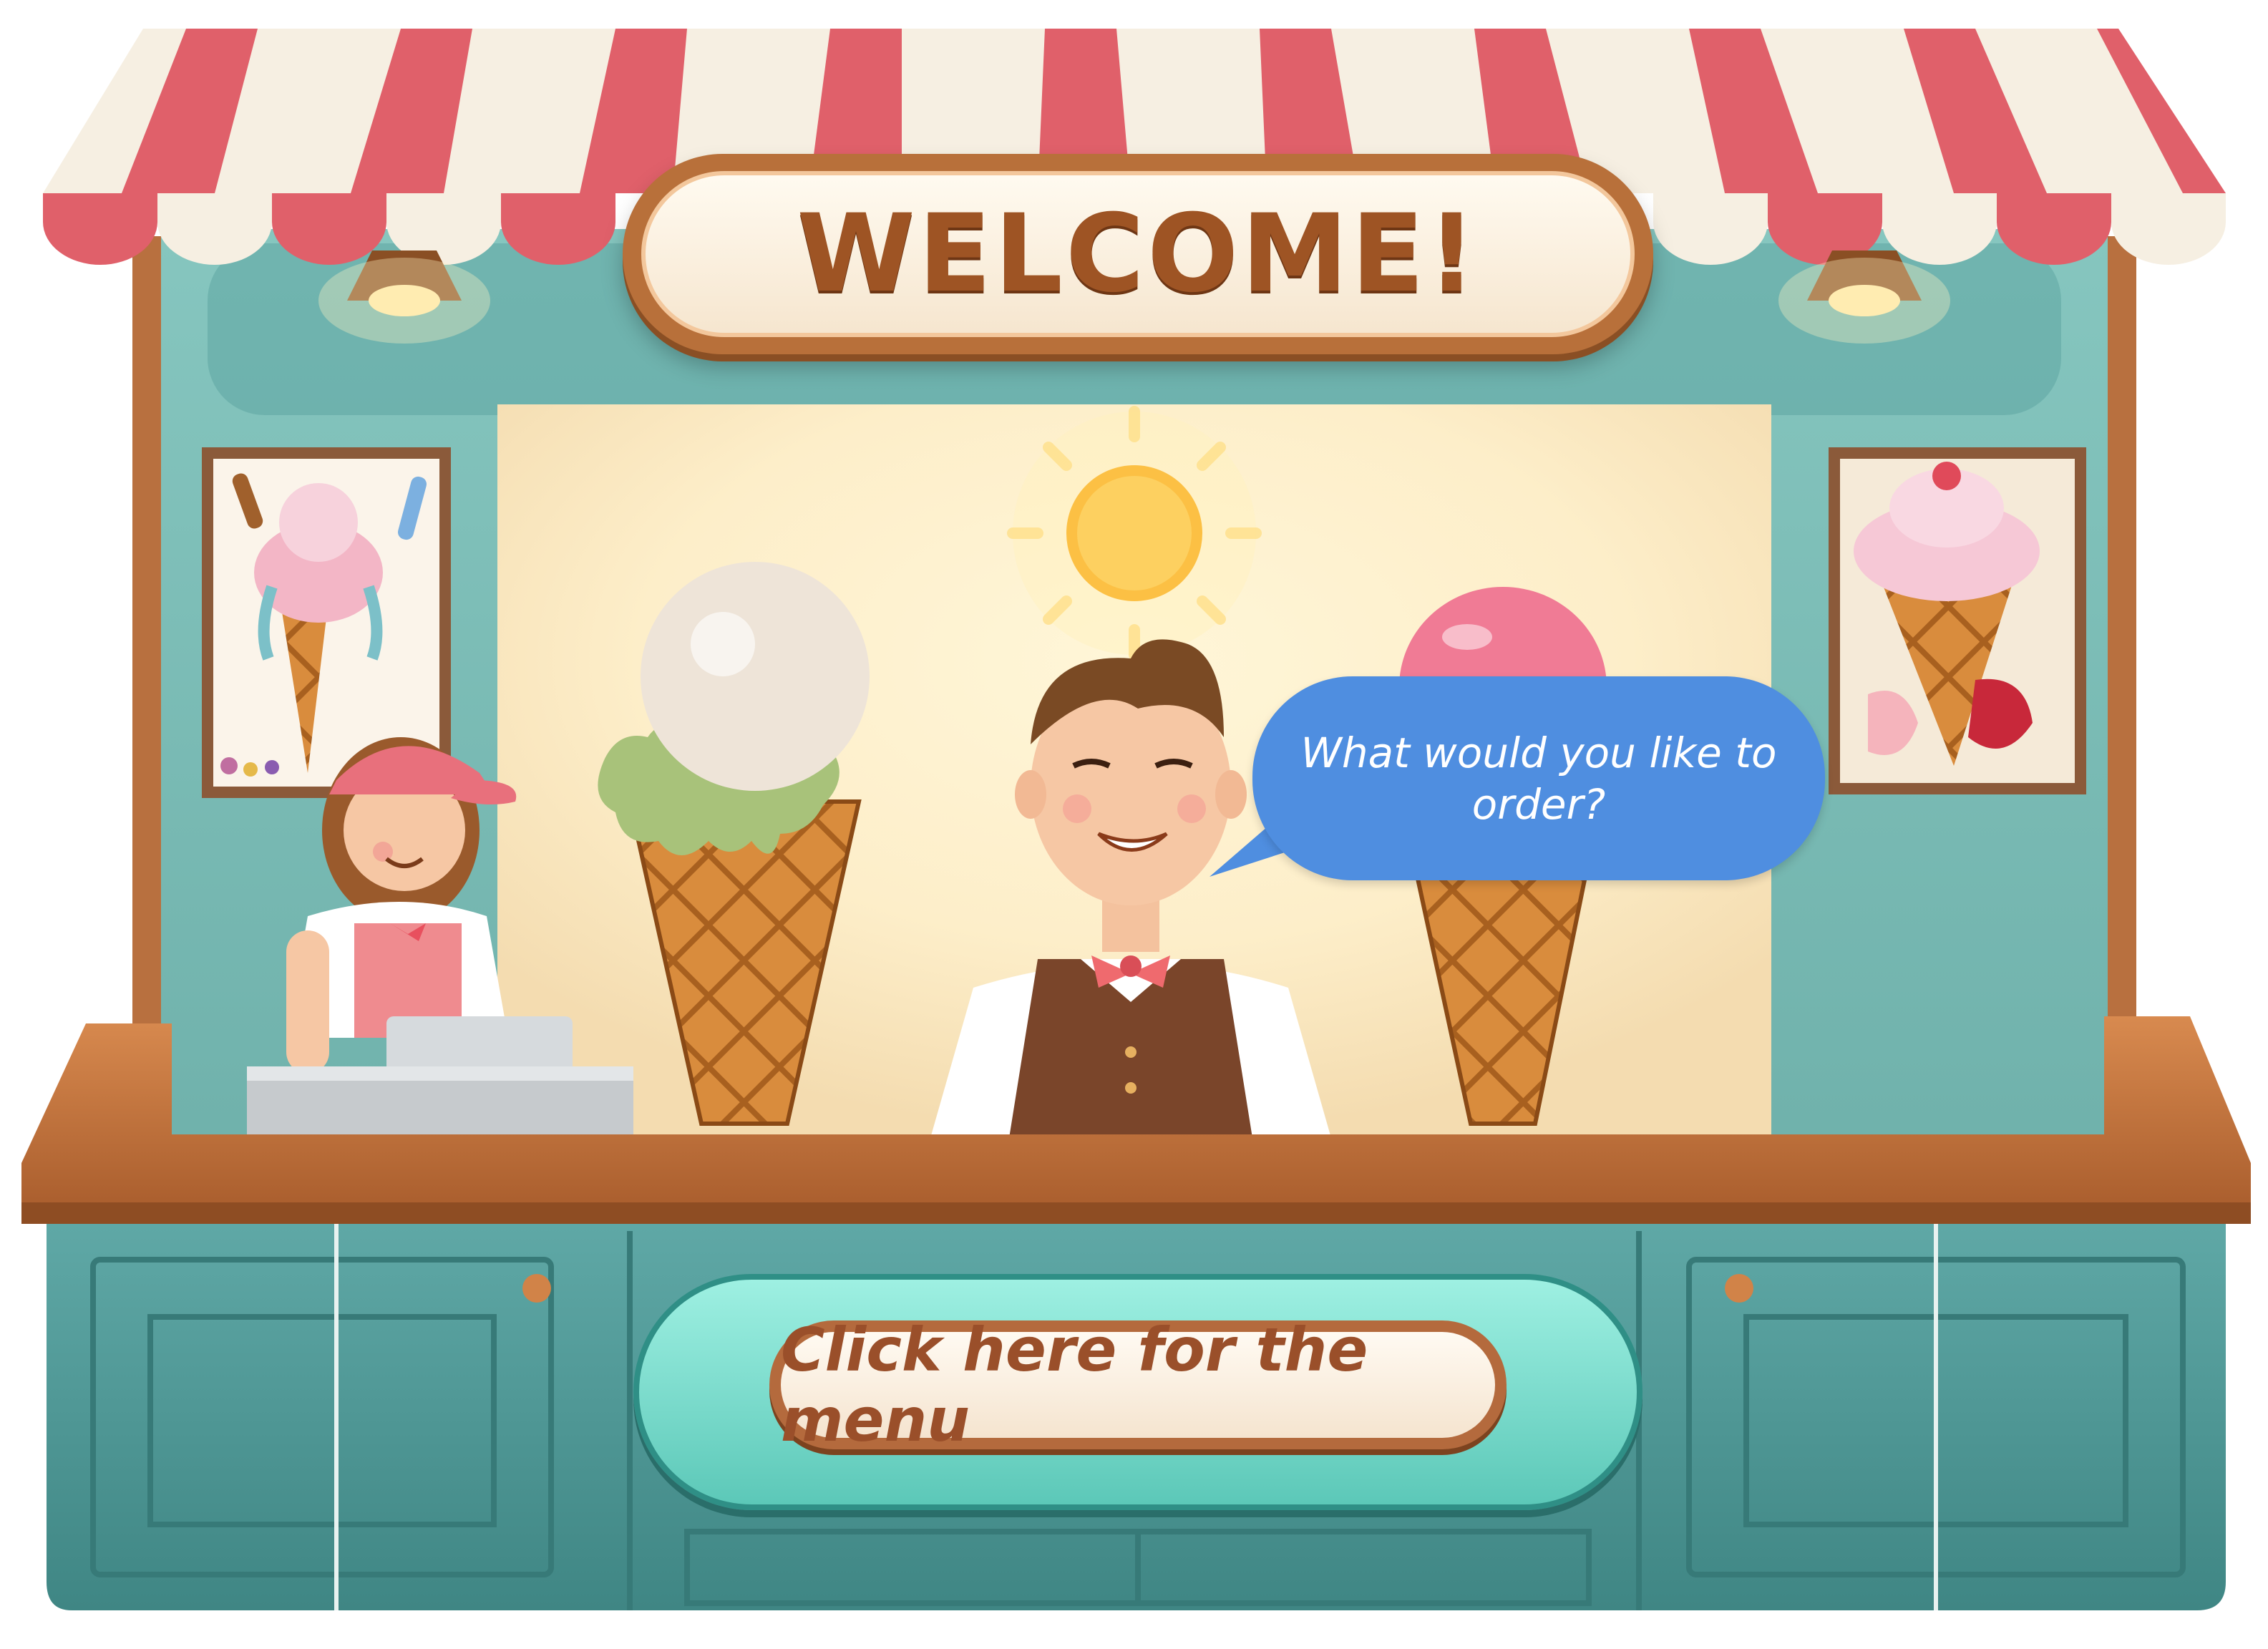 This screenshot has width=2268, height=1649. I want to click on speech-text: What would you like to order?, so click(1539, 778).